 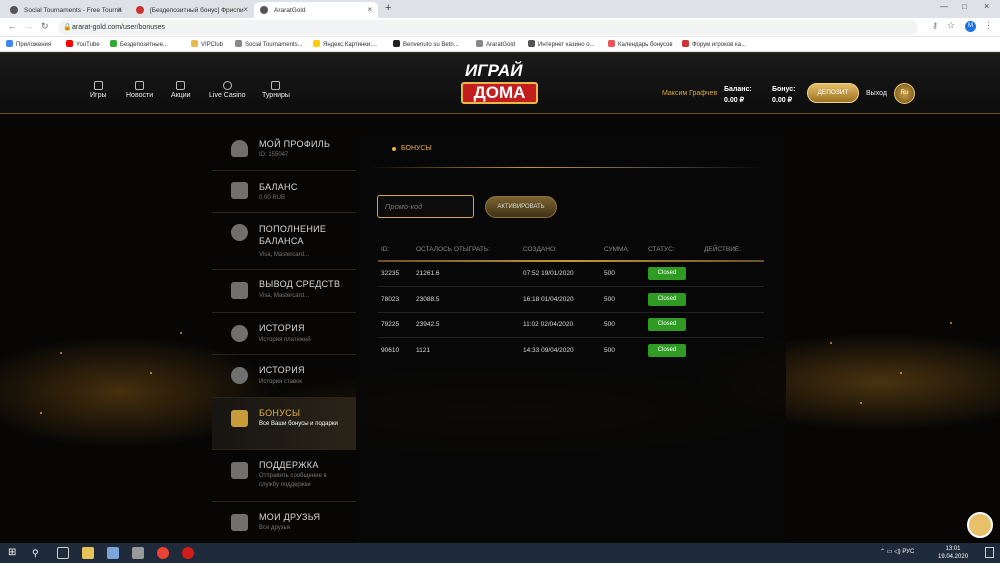 I want to click on new-tab-icon: +, so click(x=388, y=8).